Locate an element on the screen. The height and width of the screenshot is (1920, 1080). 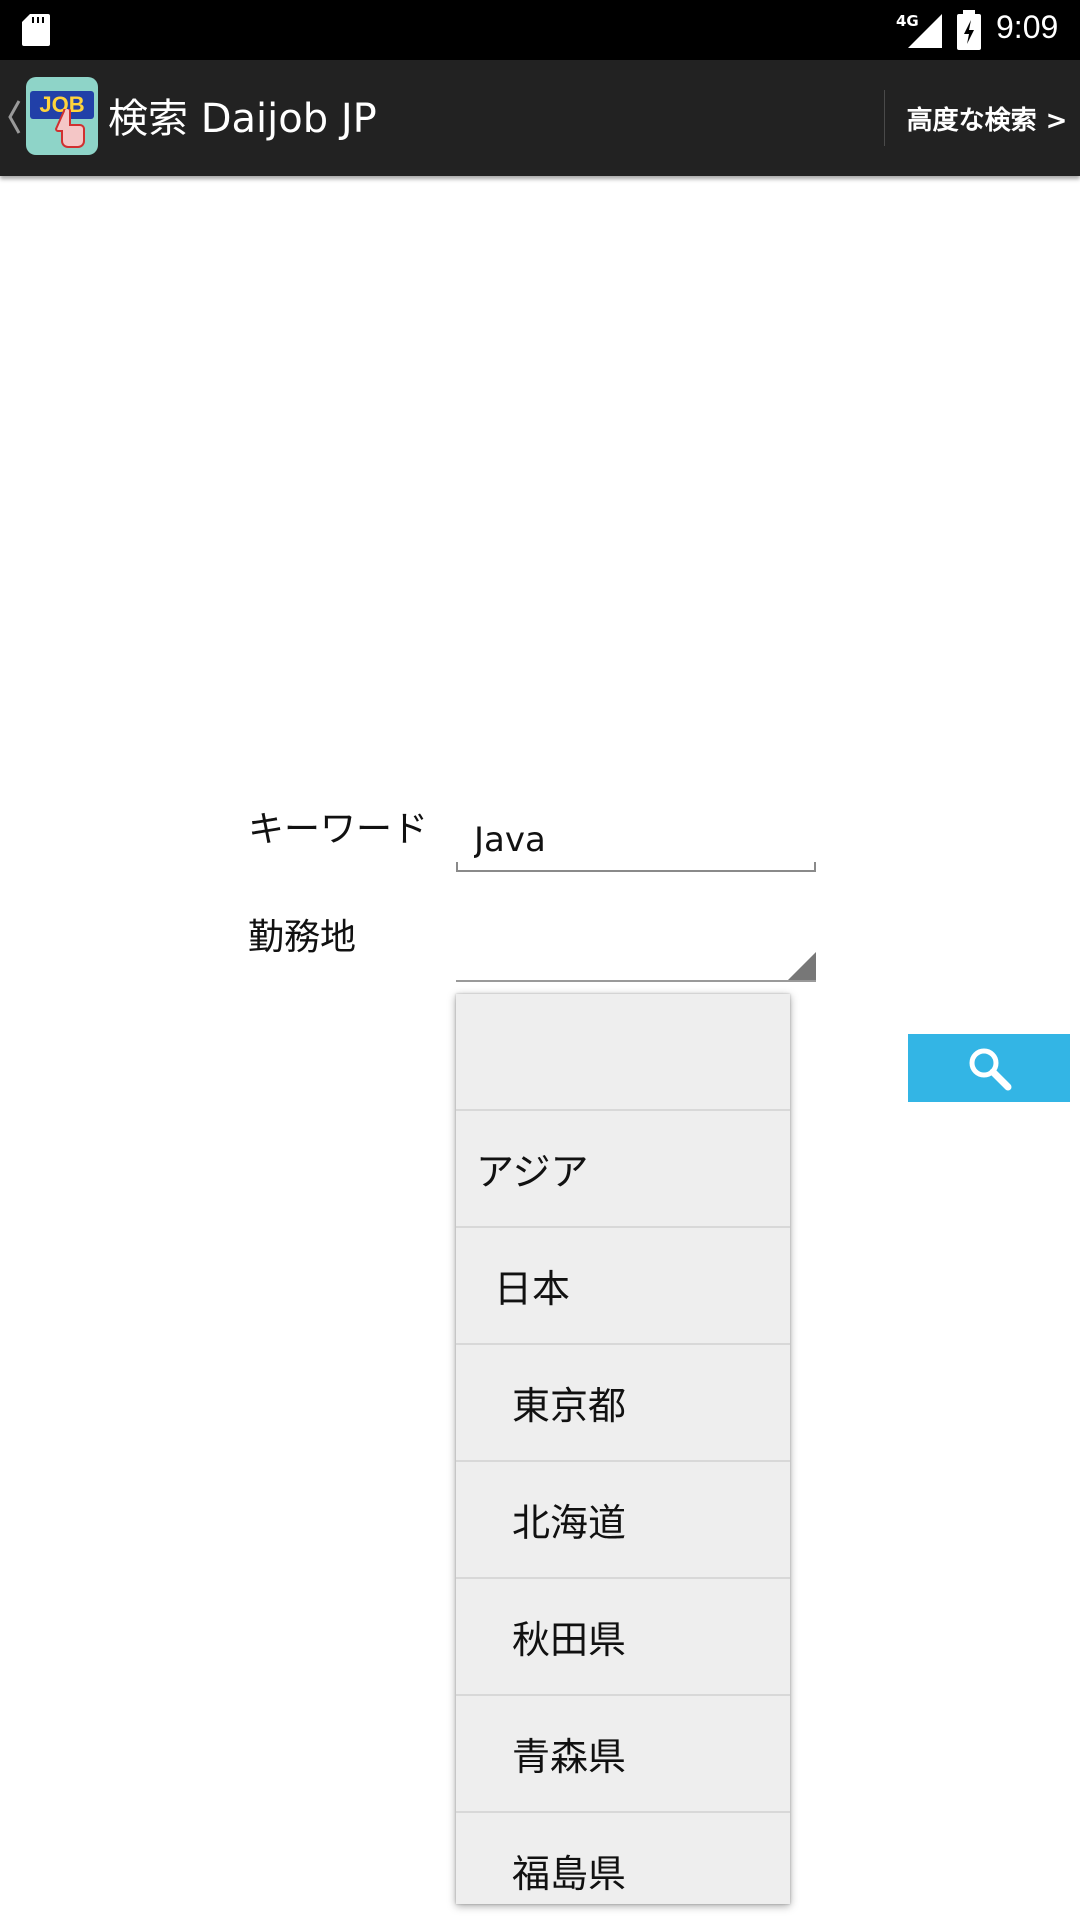
dropdown-option: 東京都 is located at coordinates (623, 1403).